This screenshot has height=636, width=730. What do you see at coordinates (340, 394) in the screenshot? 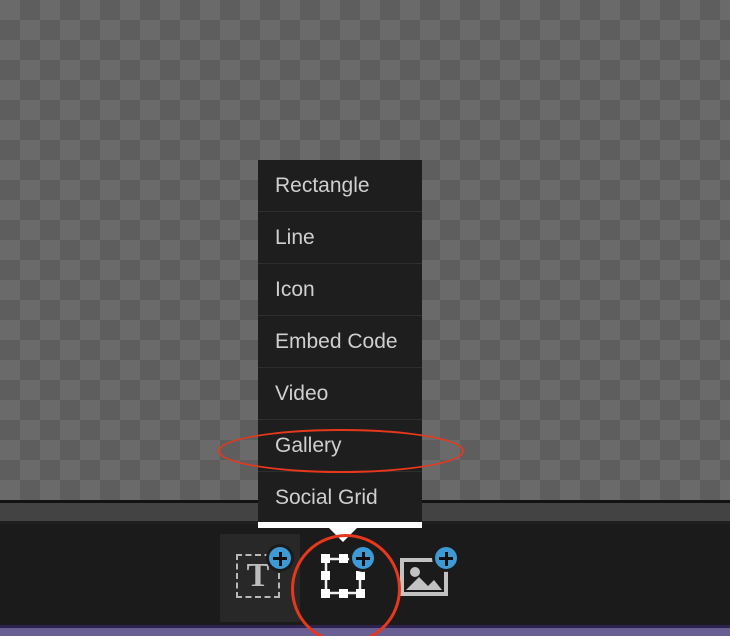
I see `menu-item-video: Video` at bounding box center [340, 394].